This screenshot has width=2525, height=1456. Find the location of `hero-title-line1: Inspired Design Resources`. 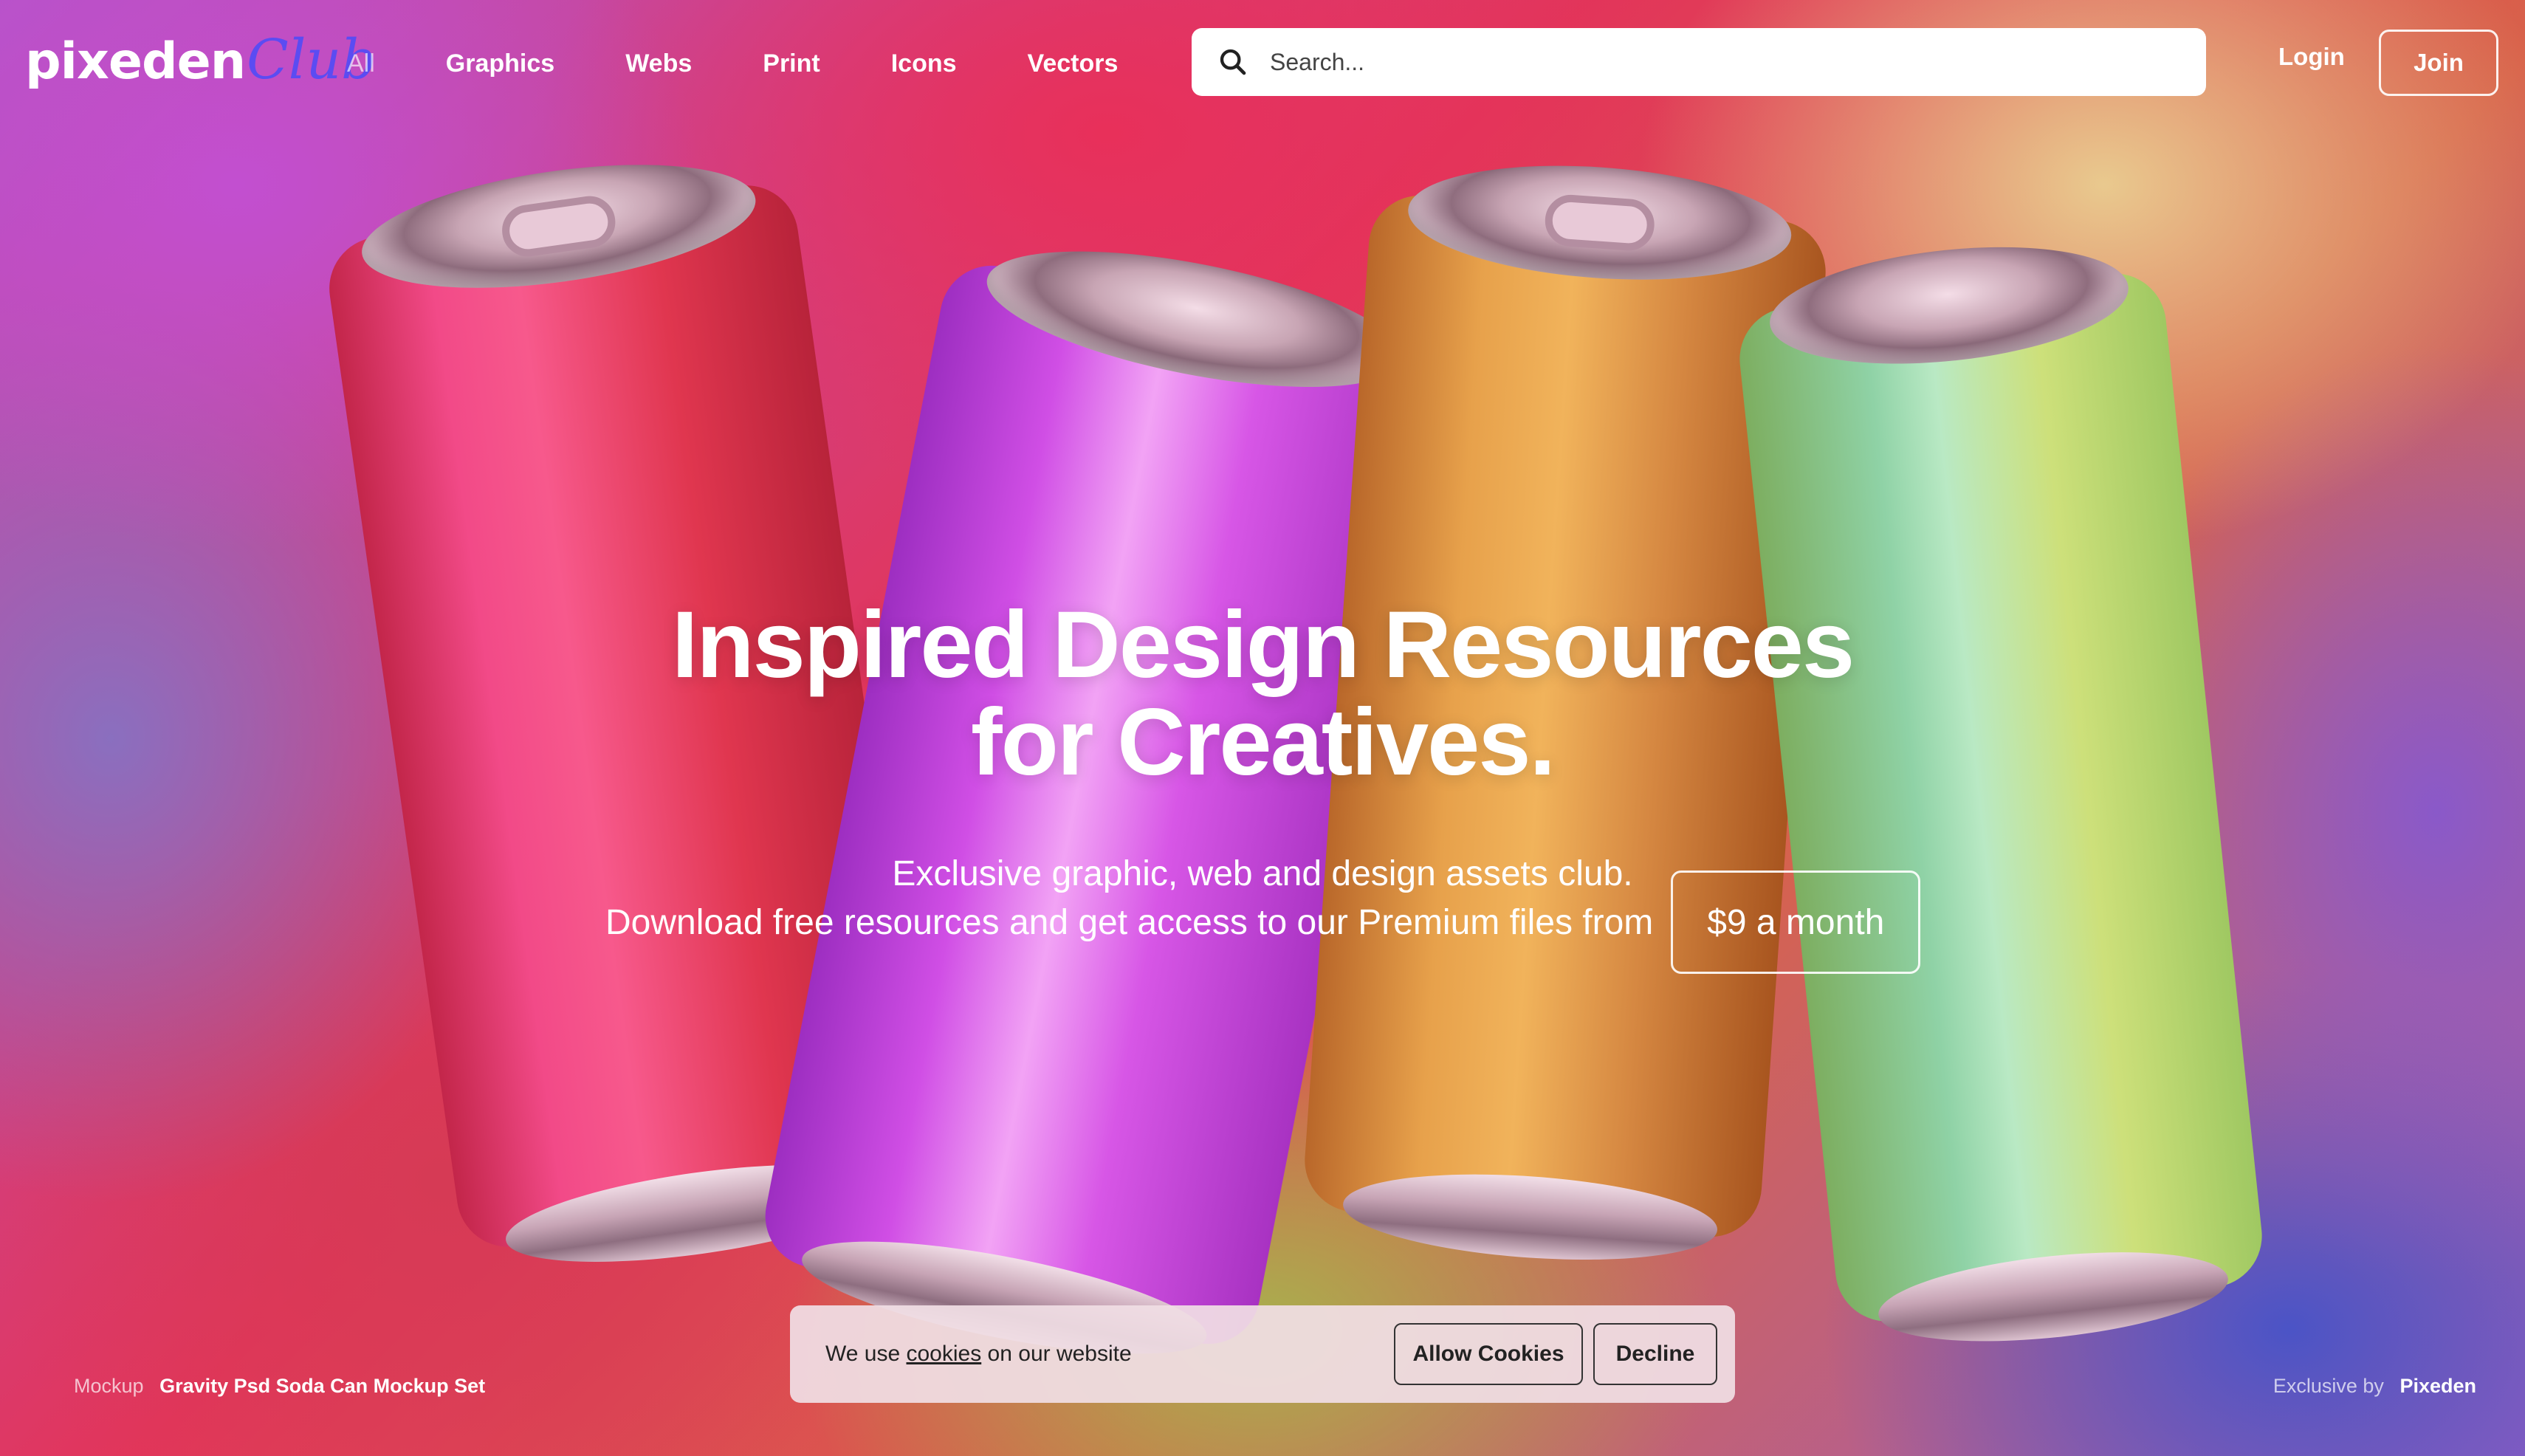

hero-title-line1: Inspired Design Resources is located at coordinates (1263, 645).